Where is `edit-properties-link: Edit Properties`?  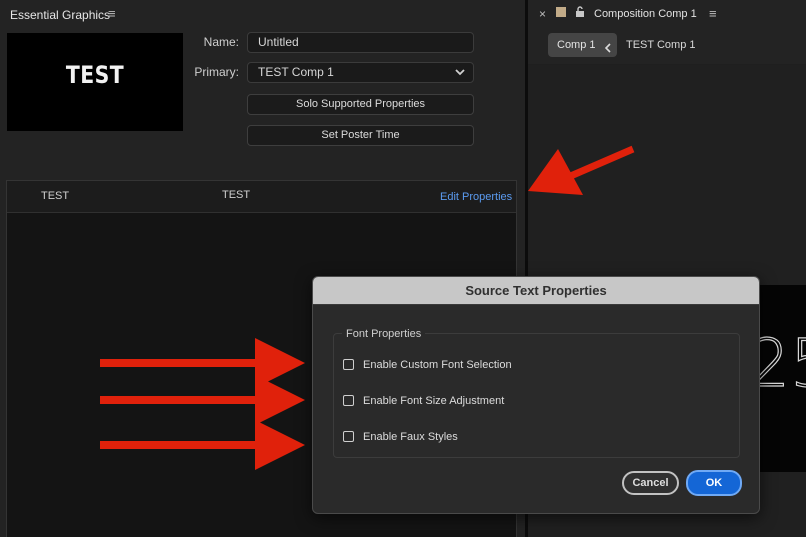 edit-properties-link: Edit Properties is located at coordinates (476, 197).